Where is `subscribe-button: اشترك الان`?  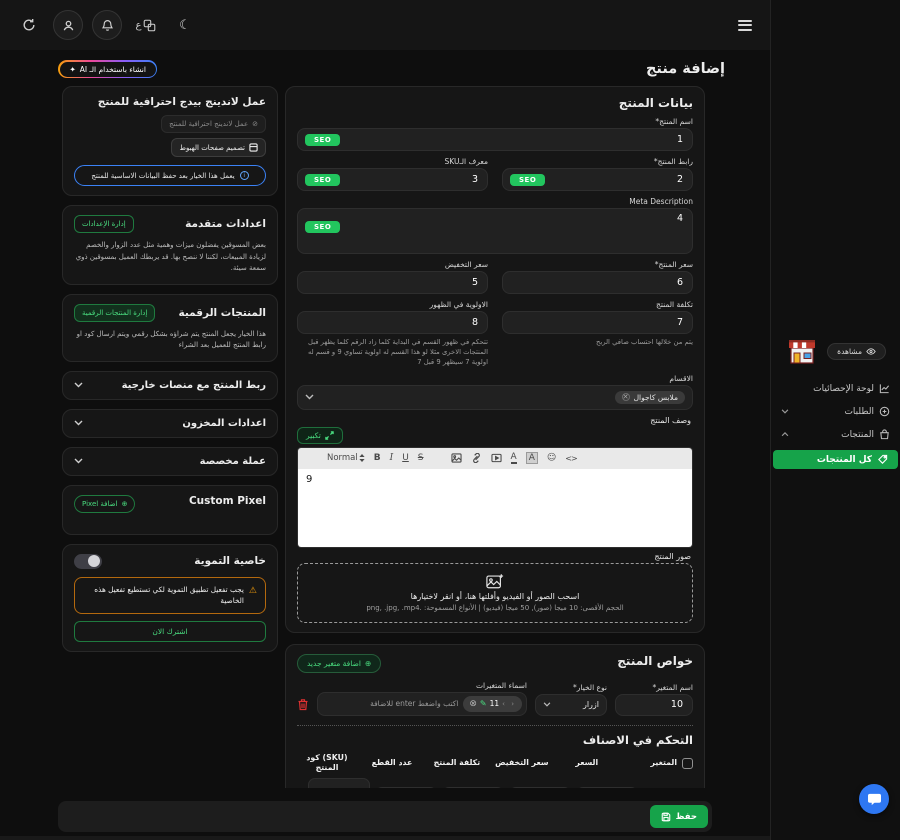
subscribe-button: اشترك الان is located at coordinates (170, 632).